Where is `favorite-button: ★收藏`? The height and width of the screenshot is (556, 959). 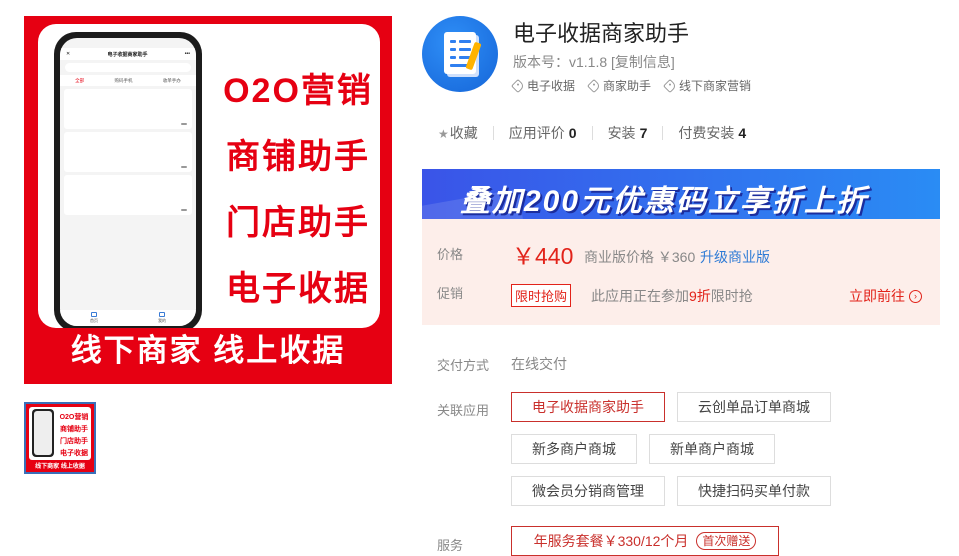
favorite-button: ★收藏 is located at coordinates (458, 133).